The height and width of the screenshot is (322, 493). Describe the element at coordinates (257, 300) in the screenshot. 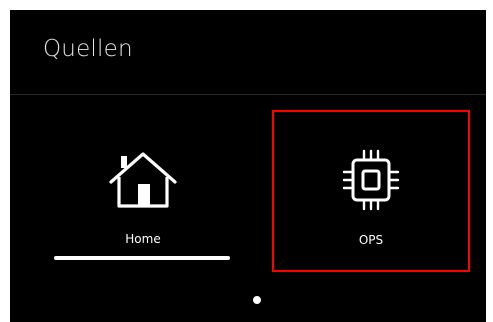

I see `page-indicator-dot` at that location.